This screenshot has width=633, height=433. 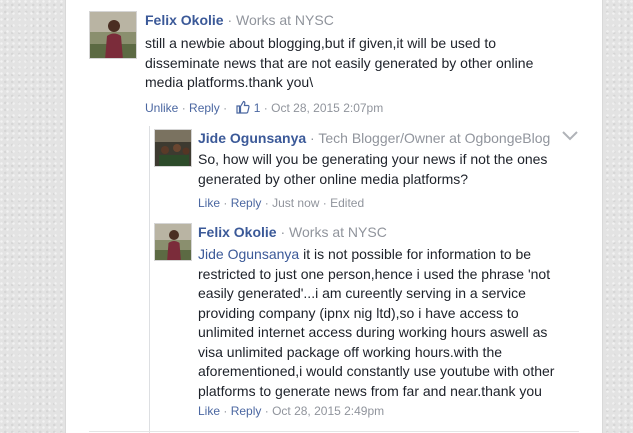 What do you see at coordinates (295, 203) in the screenshot?
I see `reply-timestamp: Just now` at bounding box center [295, 203].